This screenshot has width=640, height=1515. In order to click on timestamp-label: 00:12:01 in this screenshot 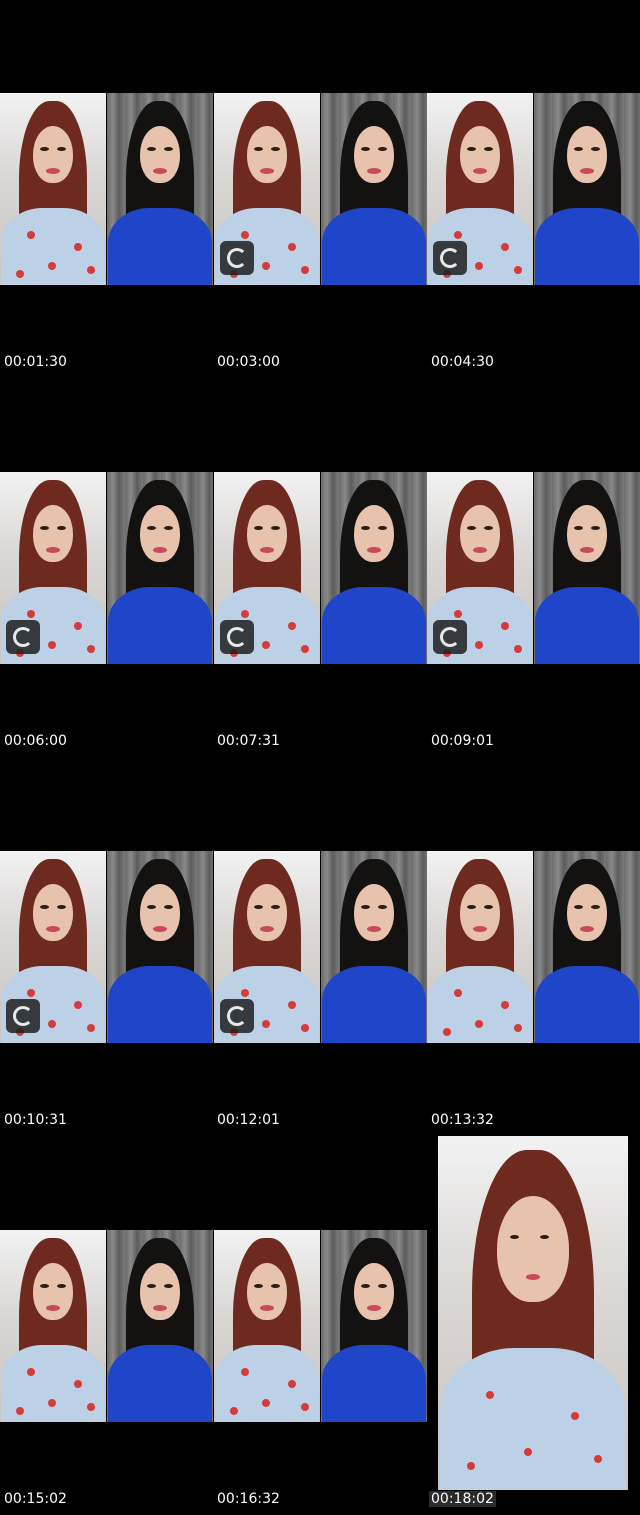, I will do `click(248, 1120)`.